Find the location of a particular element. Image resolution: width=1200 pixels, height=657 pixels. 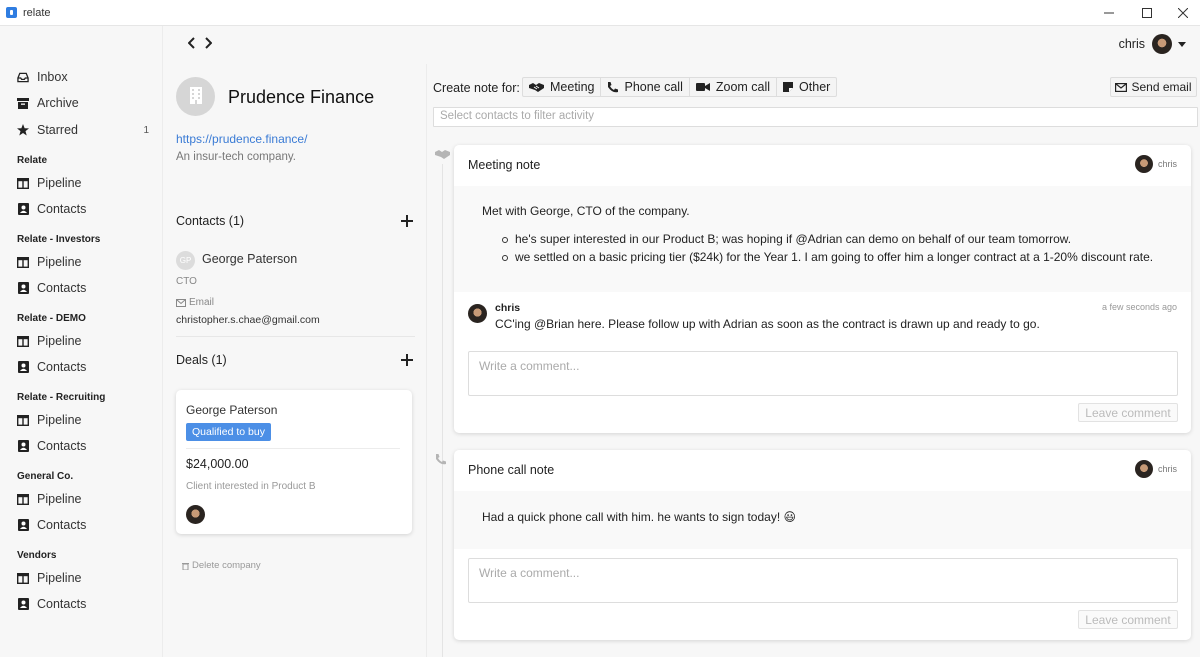

maximize-icon is located at coordinates (1147, 13).